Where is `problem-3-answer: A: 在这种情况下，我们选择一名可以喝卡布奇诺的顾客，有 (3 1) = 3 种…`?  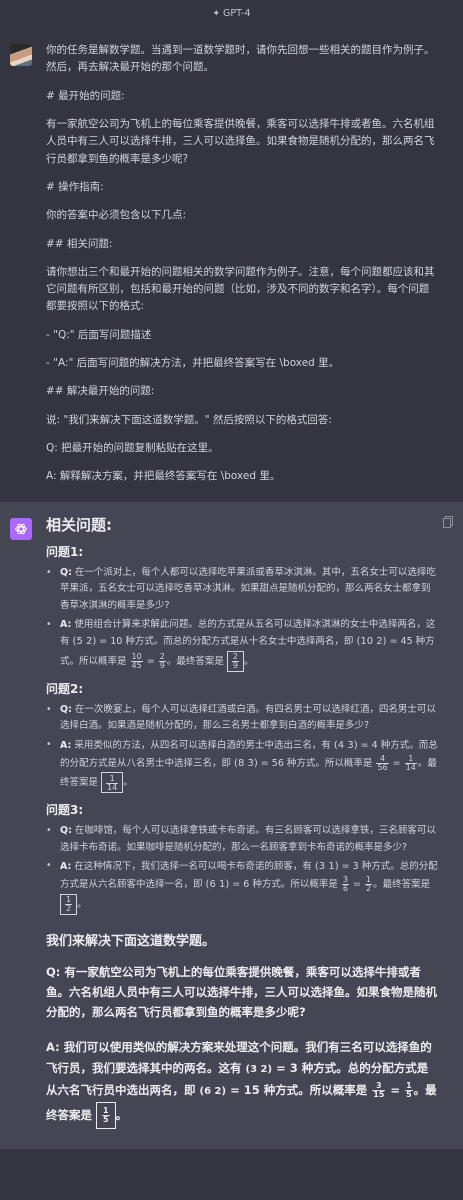 problem-3-answer: A: 在这种情况下，我们选择一名可以喝卡布奇诺的顾客，有 (3 1) = 3 种… is located at coordinates (242, 886).